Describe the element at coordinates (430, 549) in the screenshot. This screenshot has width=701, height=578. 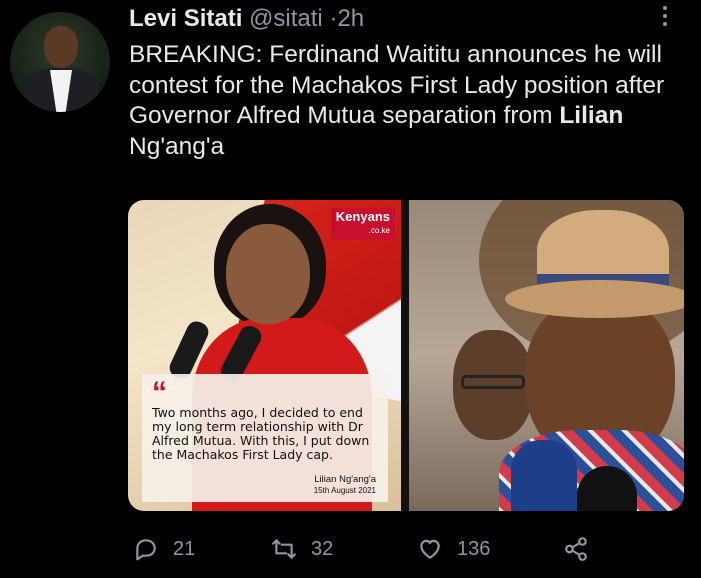
I see `heart-icon` at that location.